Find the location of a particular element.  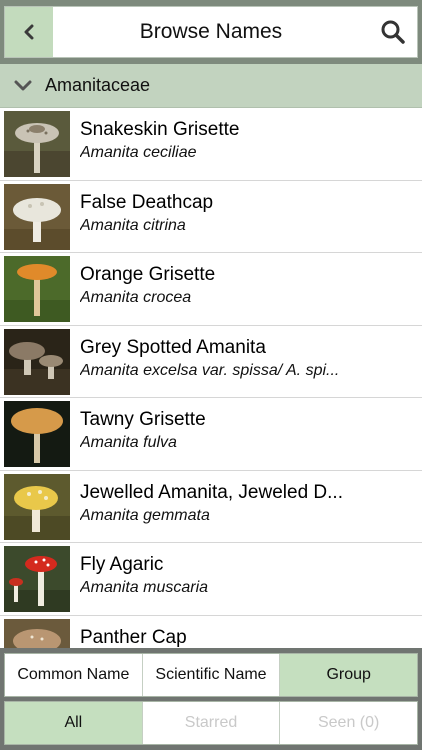

sort-common-name-tab: Common Name is located at coordinates (74, 675).